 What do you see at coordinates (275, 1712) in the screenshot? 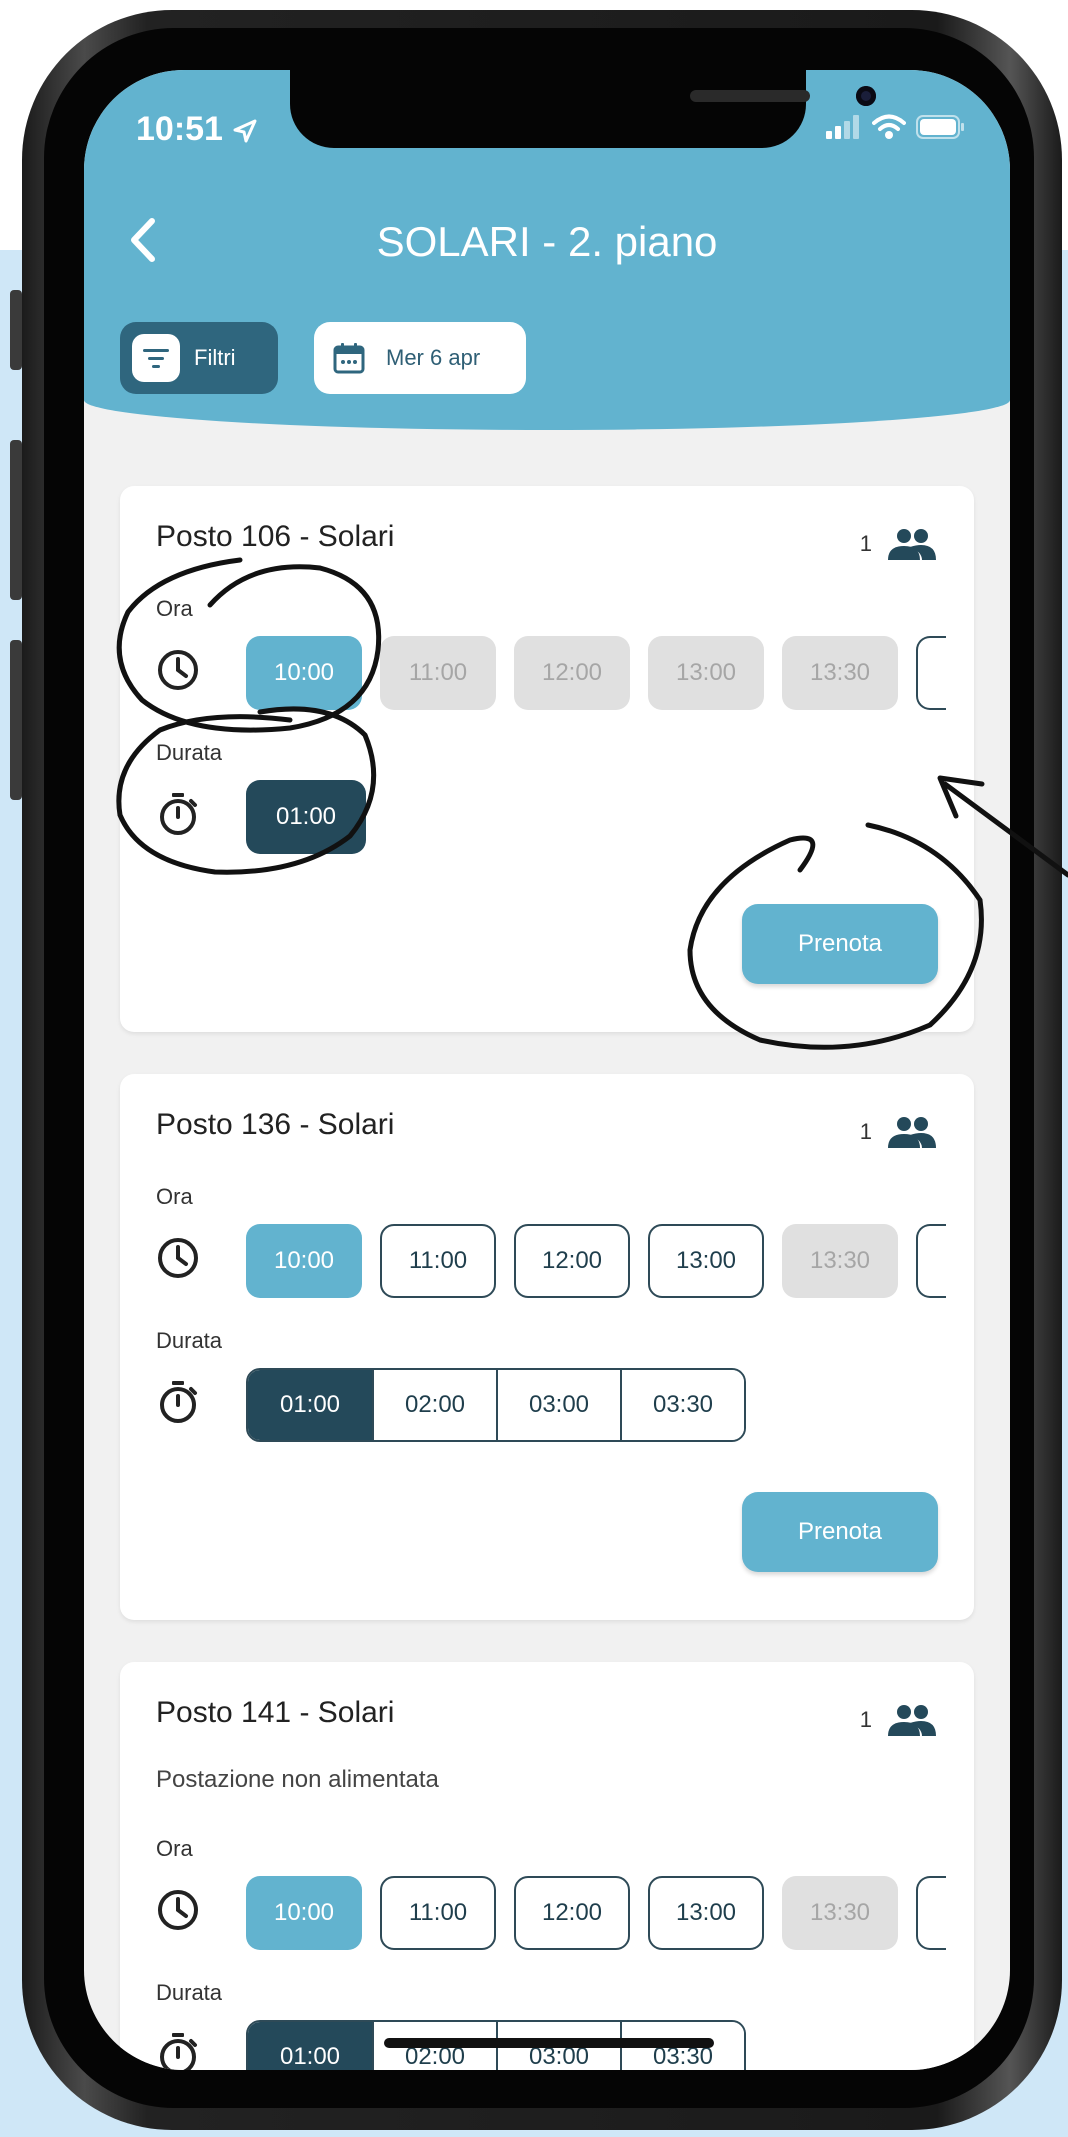
I see `seat-title: Posto 141 - Solari` at bounding box center [275, 1712].